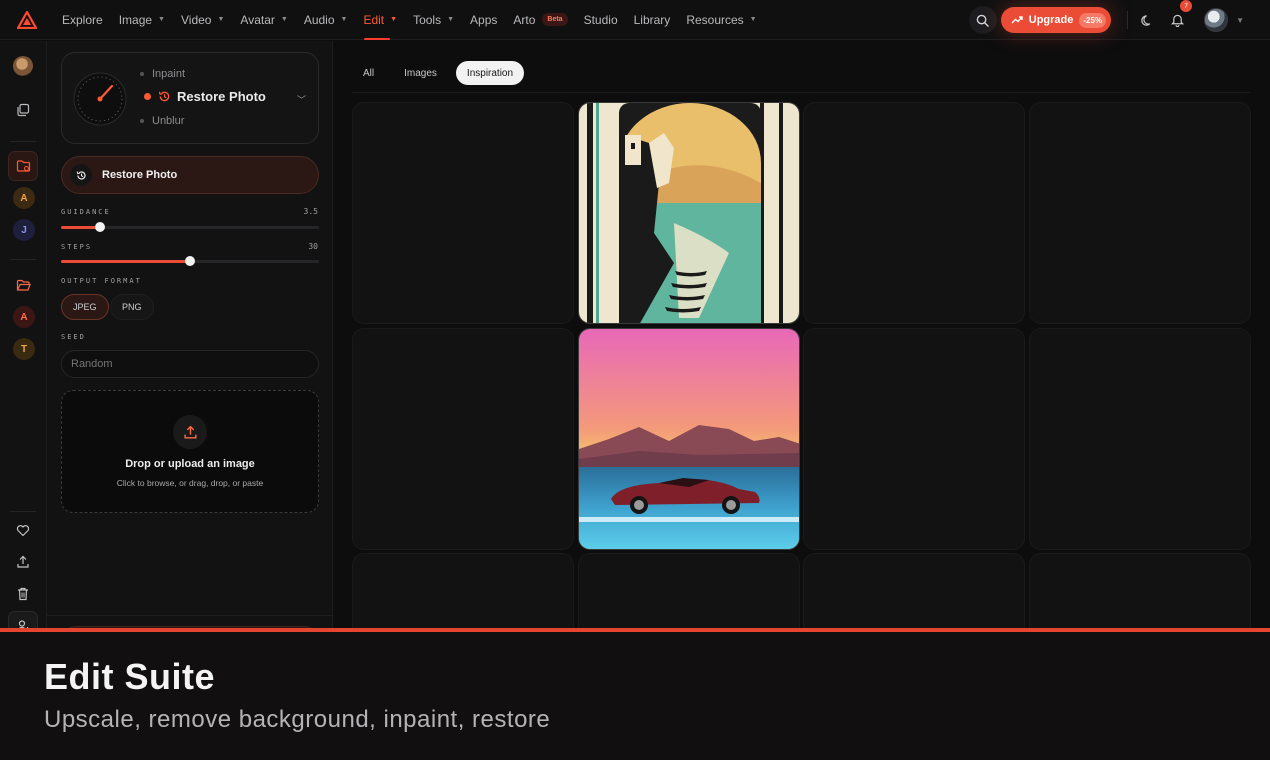  What do you see at coordinates (652, 20) in the screenshot?
I see `nav-library: Library` at bounding box center [652, 20].